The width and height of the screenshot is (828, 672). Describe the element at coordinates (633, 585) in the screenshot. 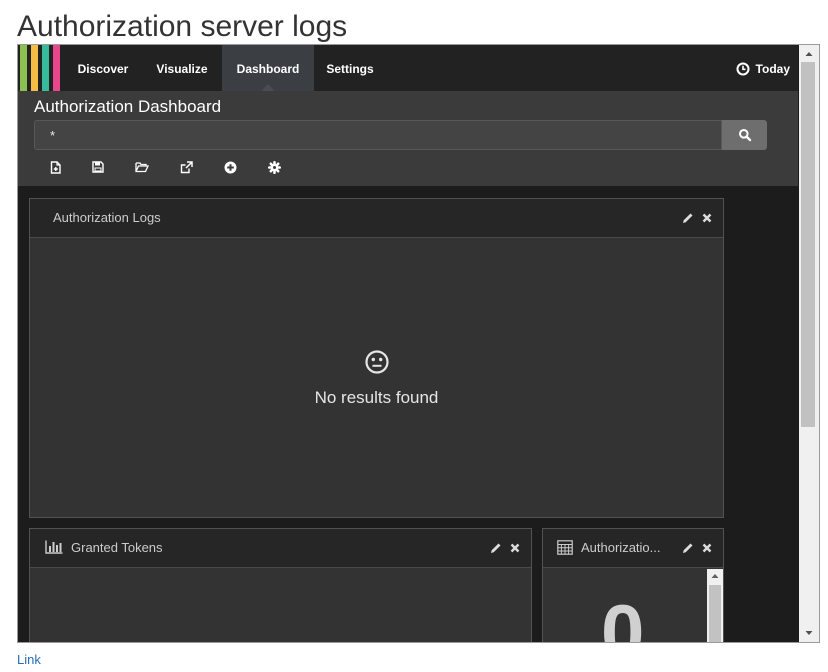

I see `panel-authorization-count: Authorizatio... 0` at that location.